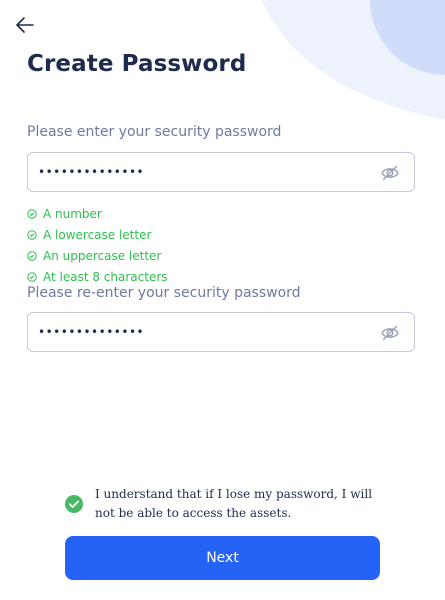 This screenshot has height=600, width=445. Describe the element at coordinates (102, 255) in the screenshot. I see `requirement-text: An uppercase letter` at that location.